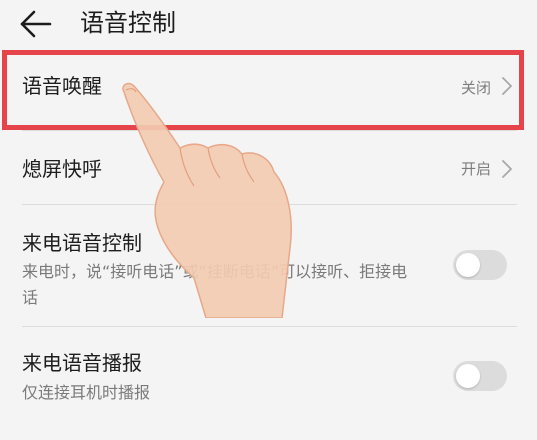  Describe the element at coordinates (62, 86) in the screenshot. I see `voice-wakeup-label: 语音唤醒` at that location.